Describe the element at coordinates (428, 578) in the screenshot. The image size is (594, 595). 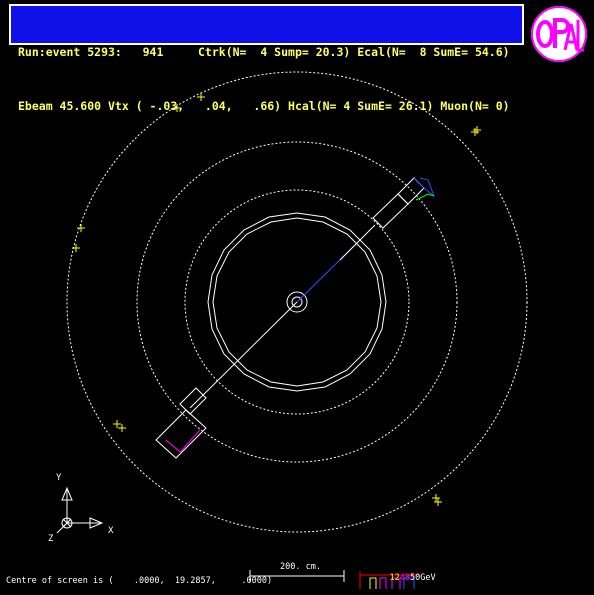
I see `energy-scale-unit: GeV` at that location.